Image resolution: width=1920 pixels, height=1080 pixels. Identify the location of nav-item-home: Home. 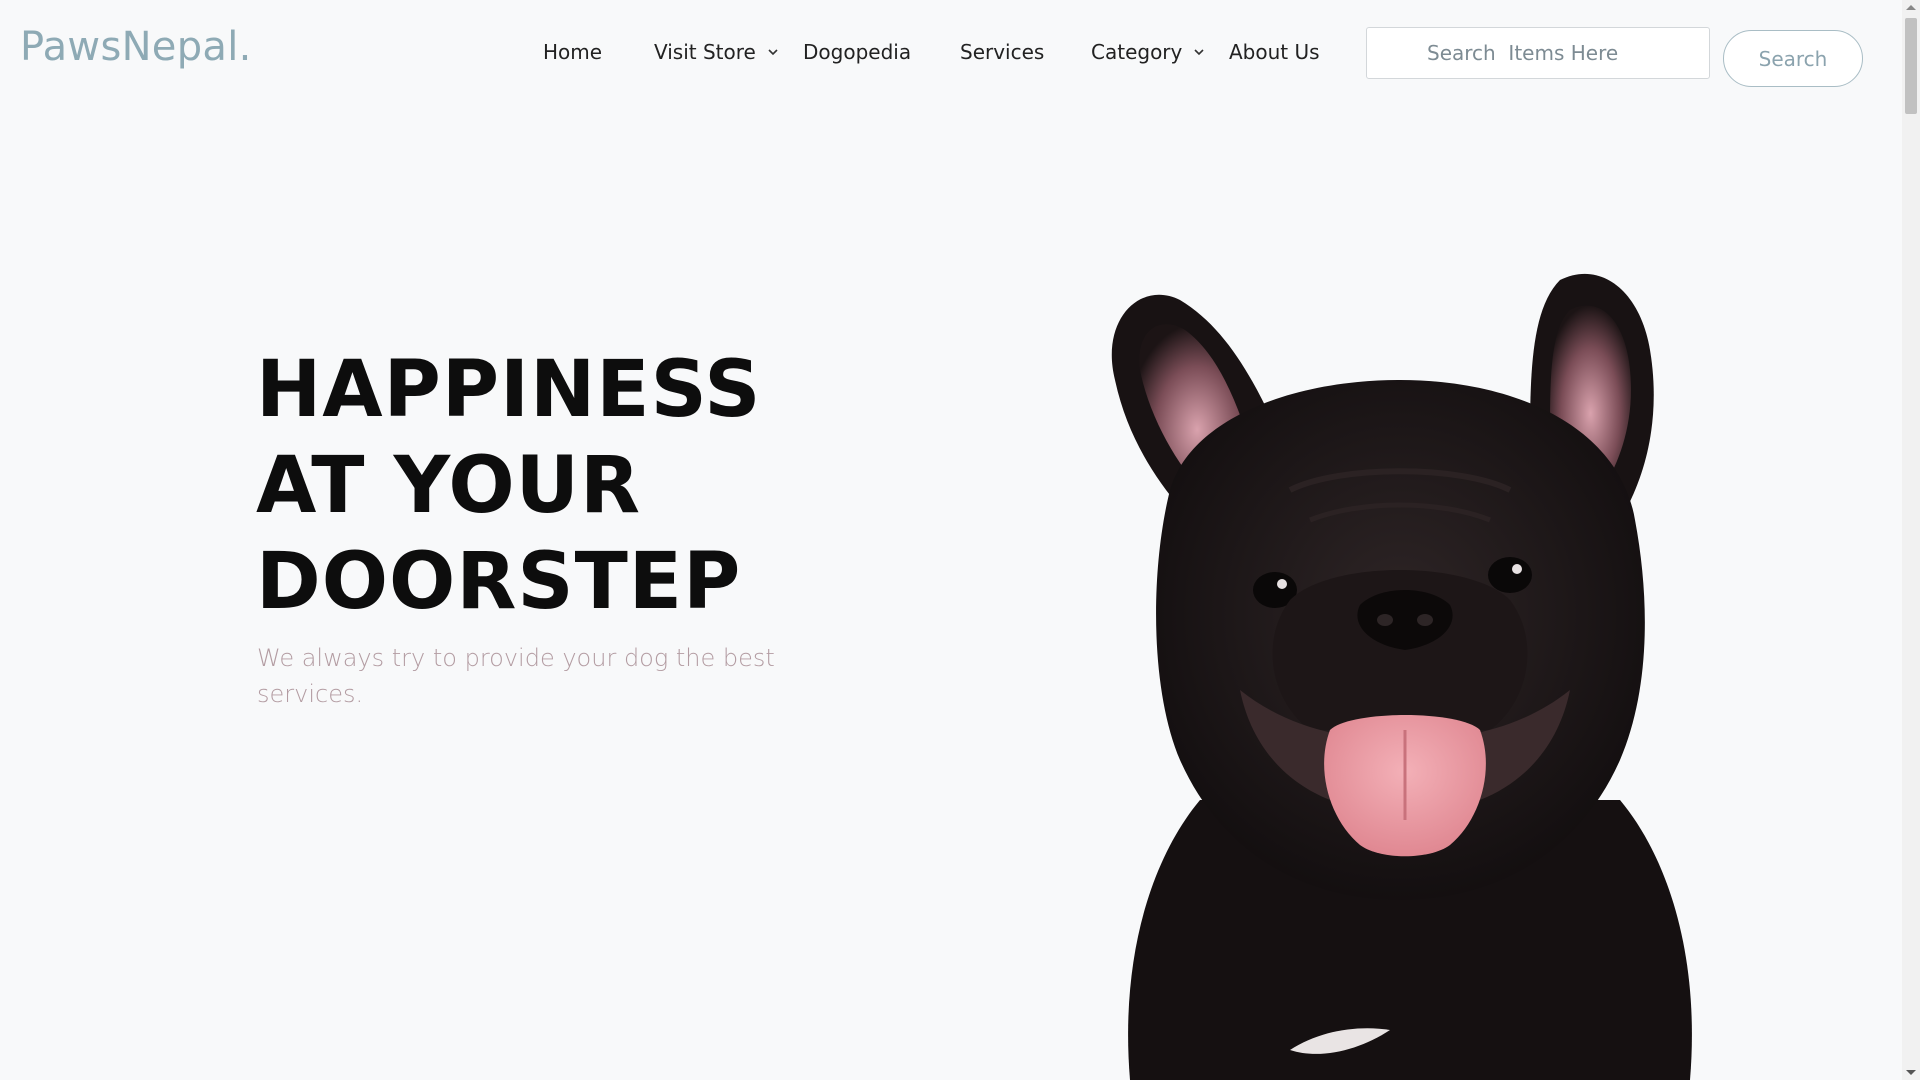
(572, 52).